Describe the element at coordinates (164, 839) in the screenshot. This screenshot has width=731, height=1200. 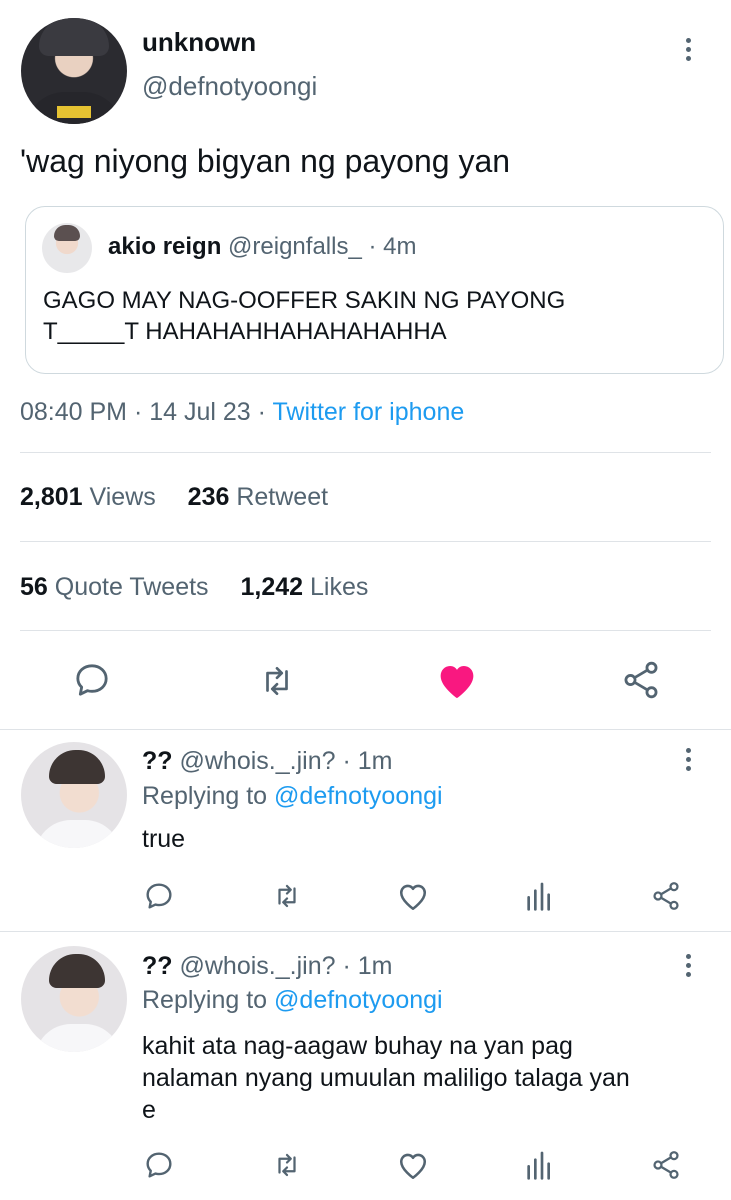
I see `reply-text: true` at that location.